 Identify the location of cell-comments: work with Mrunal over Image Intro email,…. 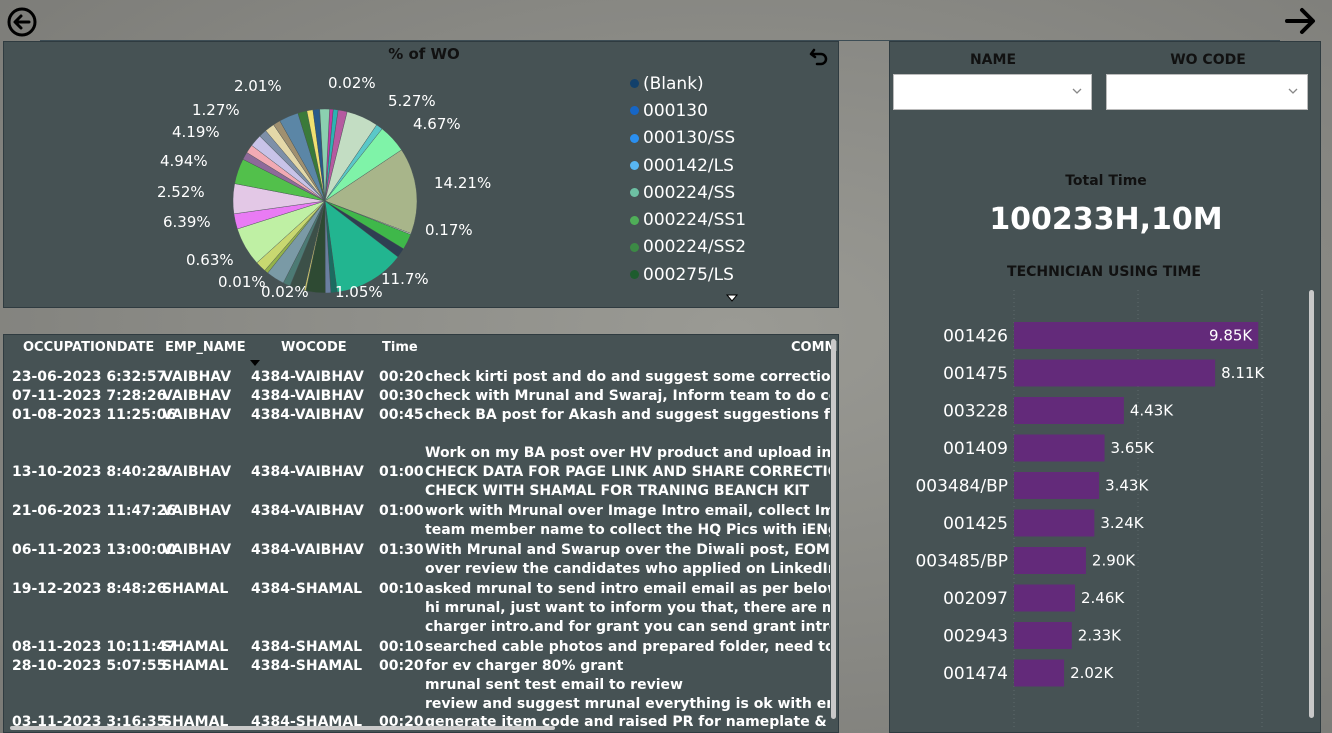
(627, 511).